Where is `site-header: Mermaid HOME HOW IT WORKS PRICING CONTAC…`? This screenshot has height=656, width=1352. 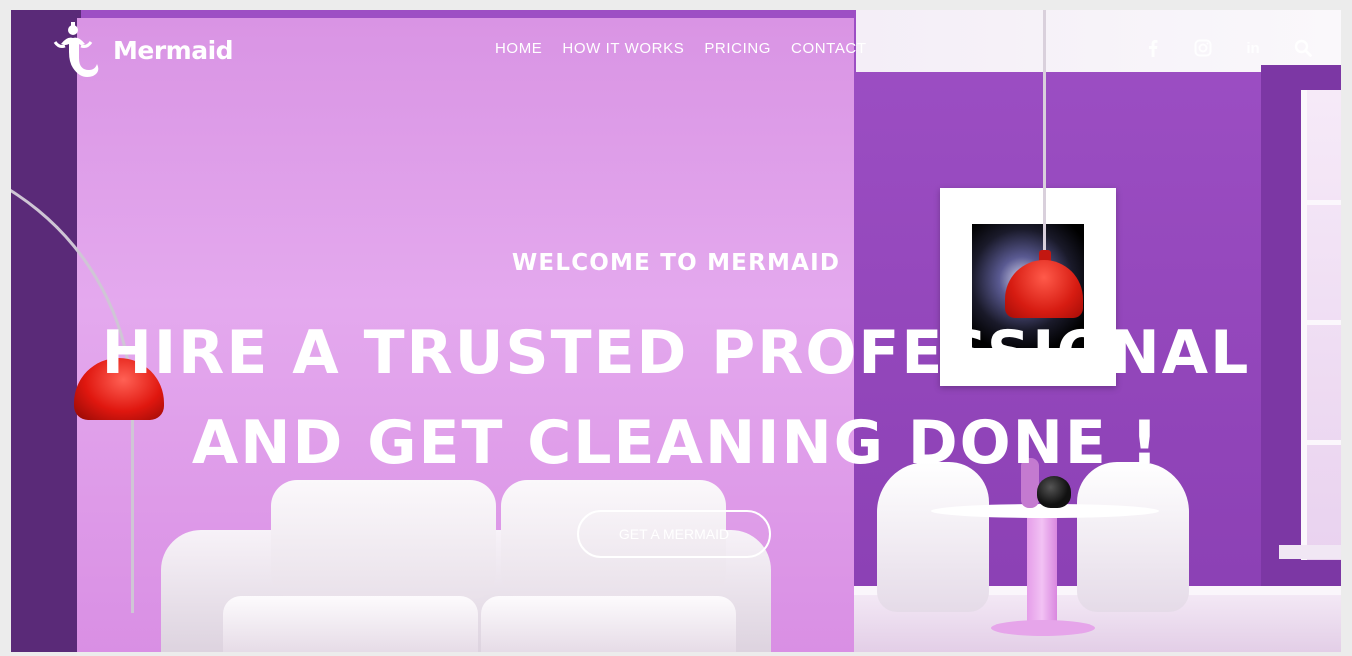
site-header: Mermaid HOME HOW IT WORKS PRICING CONTAC… is located at coordinates (676, 50).